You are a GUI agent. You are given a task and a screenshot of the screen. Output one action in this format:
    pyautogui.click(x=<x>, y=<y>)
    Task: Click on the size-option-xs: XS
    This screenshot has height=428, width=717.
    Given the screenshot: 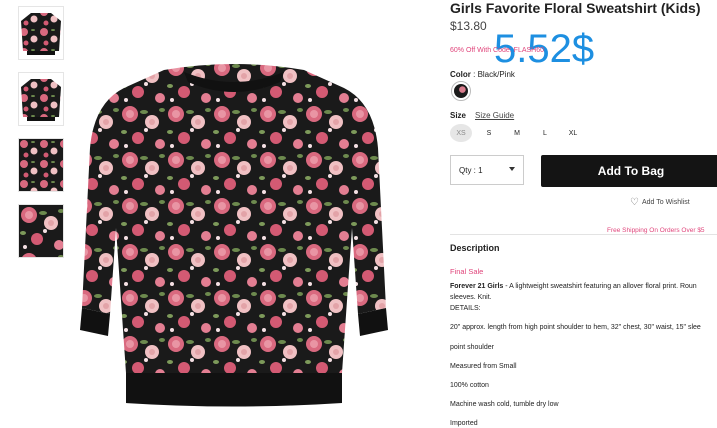 What is the action you would take?
    pyautogui.click(x=461, y=133)
    